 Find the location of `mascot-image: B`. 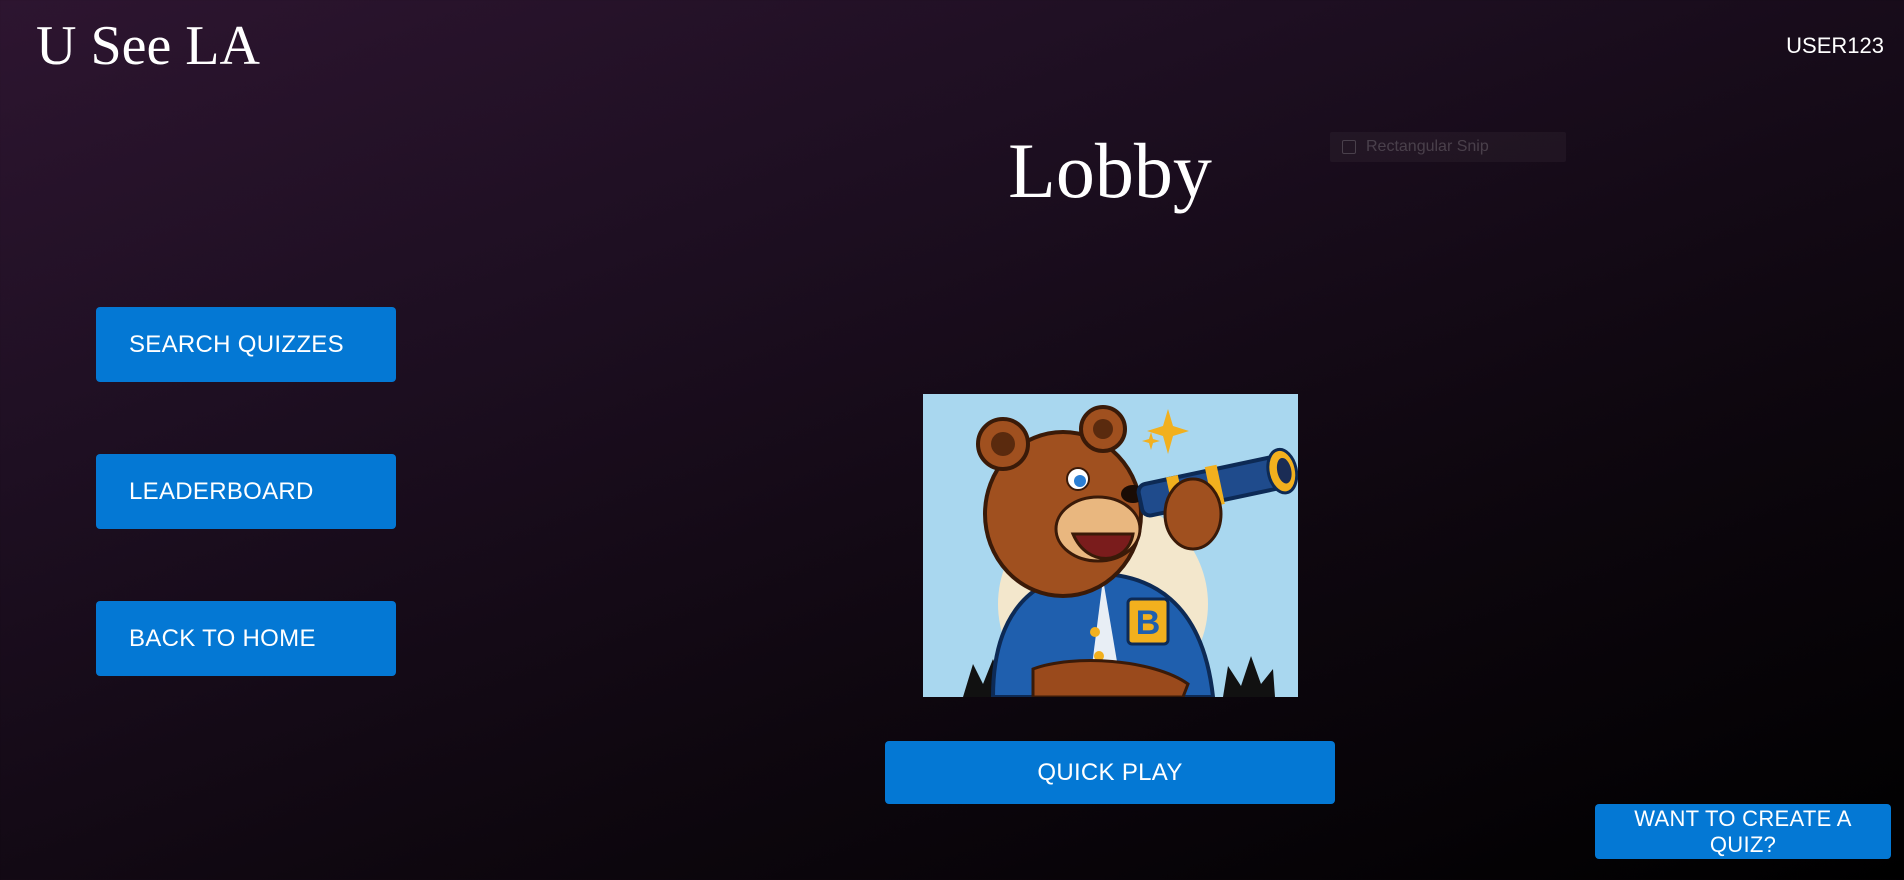

mascot-image: B is located at coordinates (1110, 545).